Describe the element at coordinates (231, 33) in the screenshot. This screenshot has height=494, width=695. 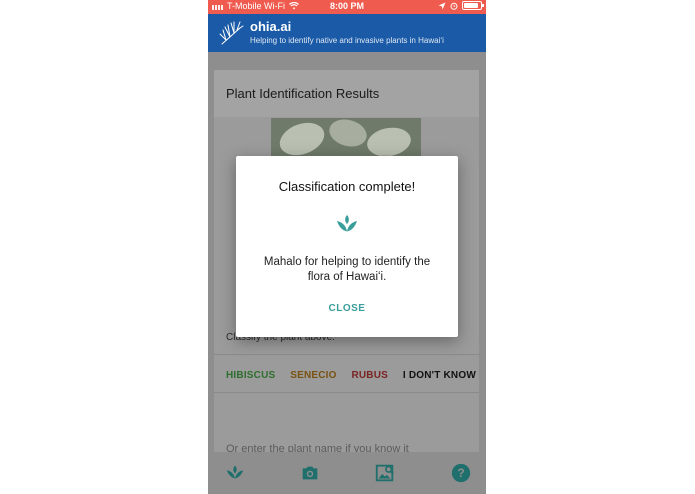
I see `ohia-logo-icon` at that location.